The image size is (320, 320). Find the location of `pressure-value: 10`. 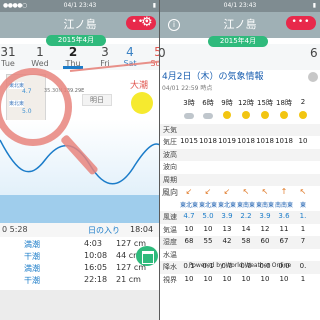

pressure-value: 10 is located at coordinates (303, 141).